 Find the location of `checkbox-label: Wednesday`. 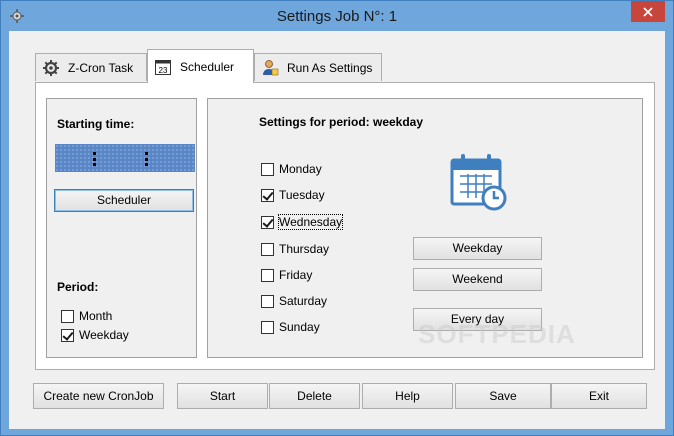

checkbox-label: Wednesday is located at coordinates (310, 222).